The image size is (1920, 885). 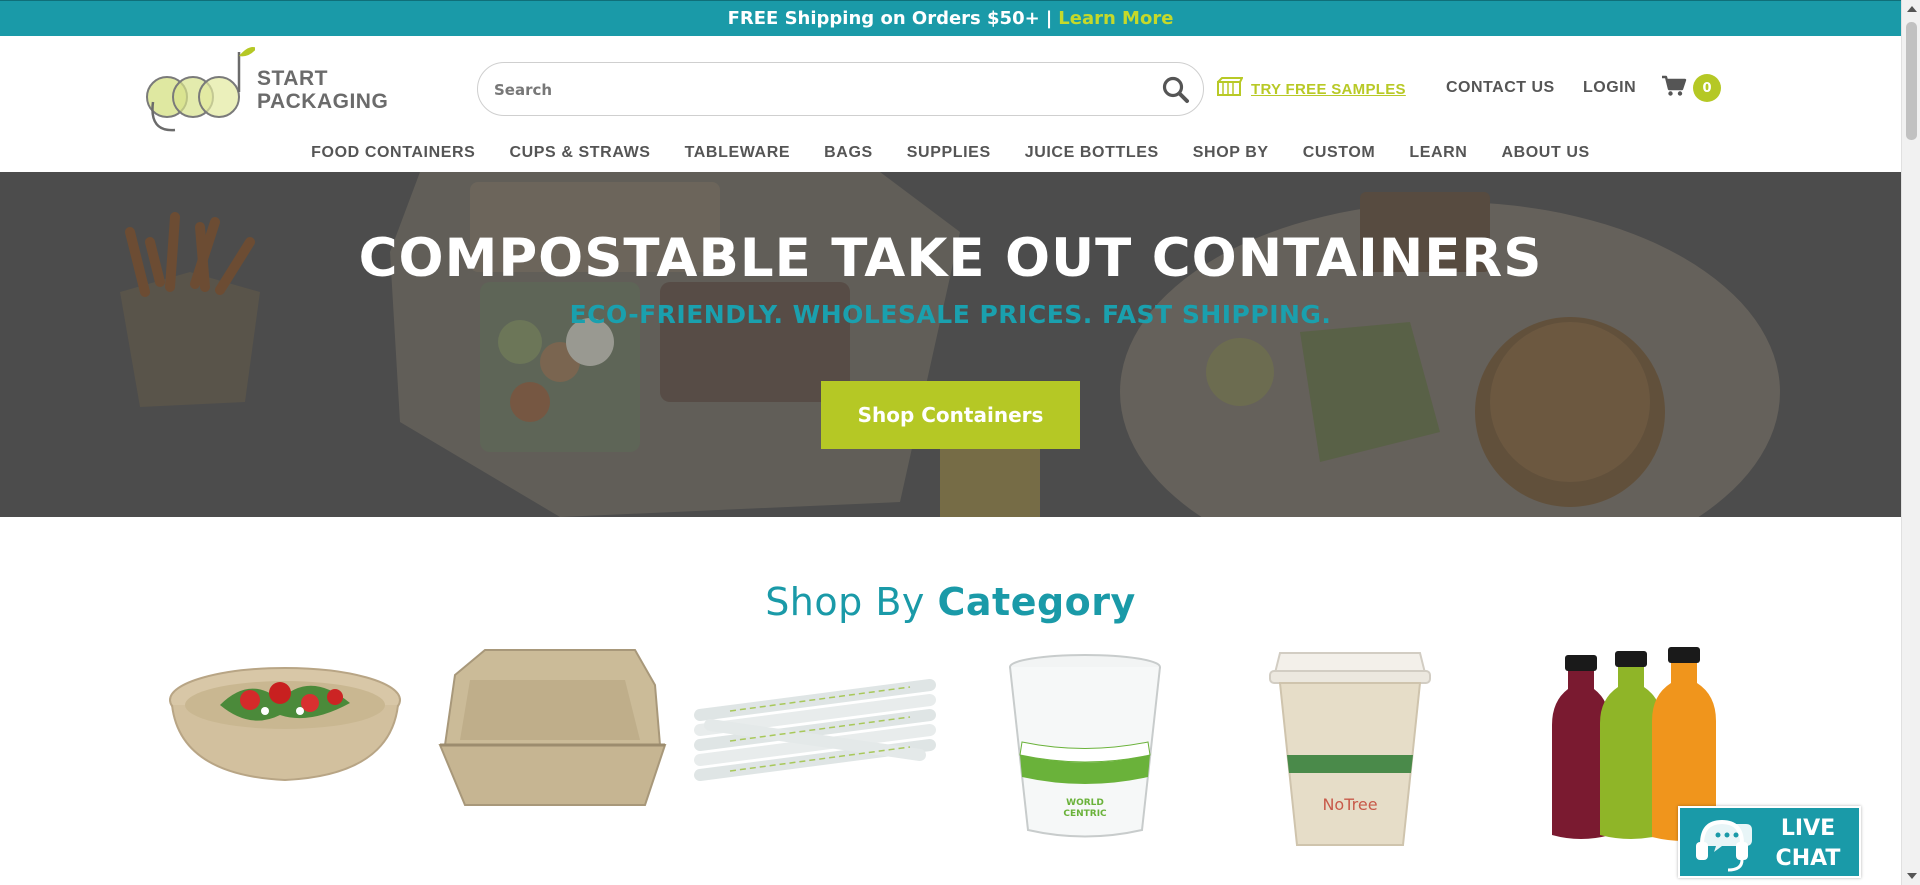 I want to click on nav-item-about-us: ABOUT US, so click(x=1545, y=158).